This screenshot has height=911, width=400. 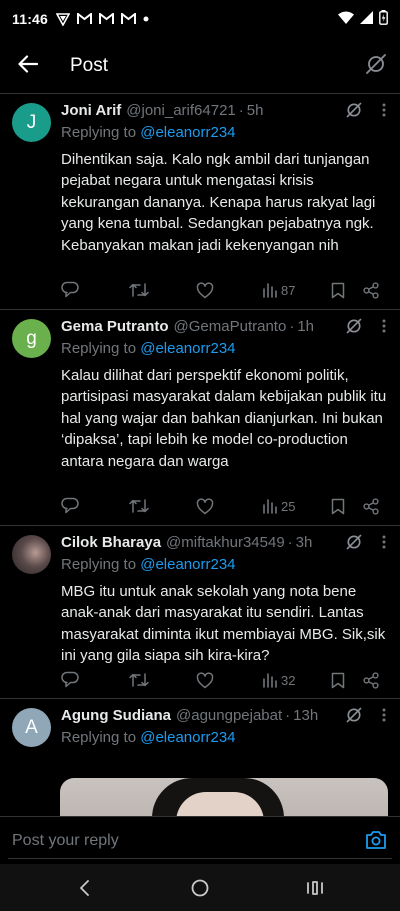 I want to click on recents-nav-icon, so click(x=315, y=888).